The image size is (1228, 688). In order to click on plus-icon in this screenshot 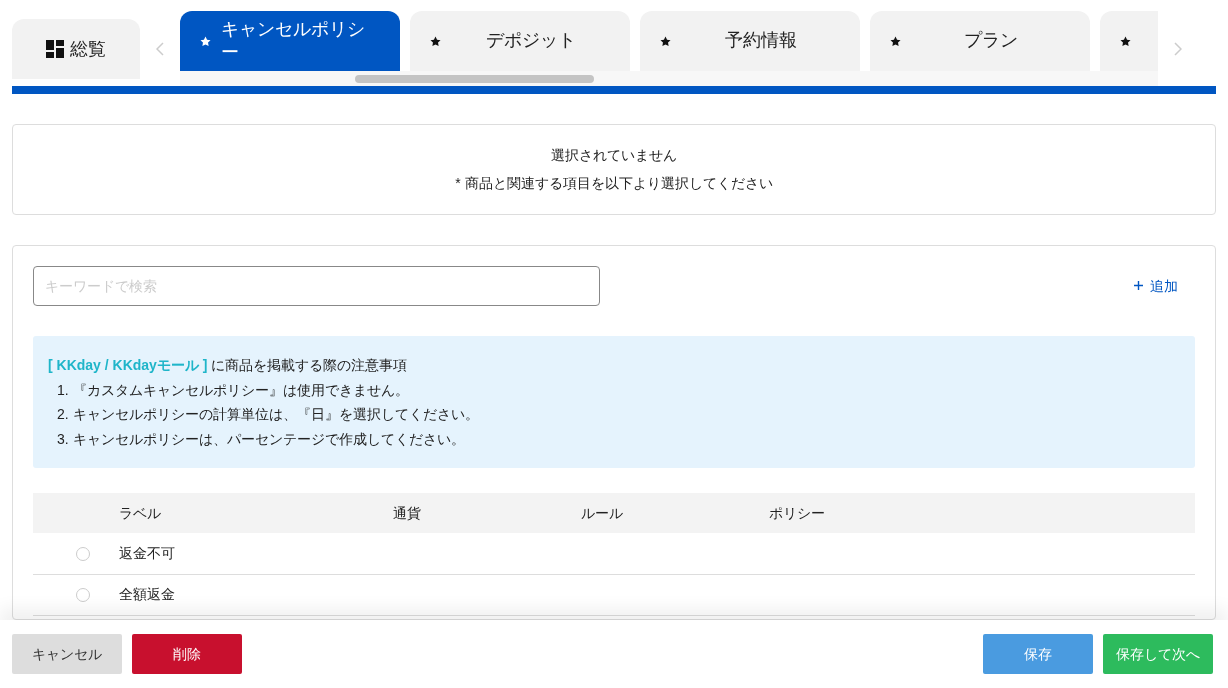, I will do `click(1138, 285)`.